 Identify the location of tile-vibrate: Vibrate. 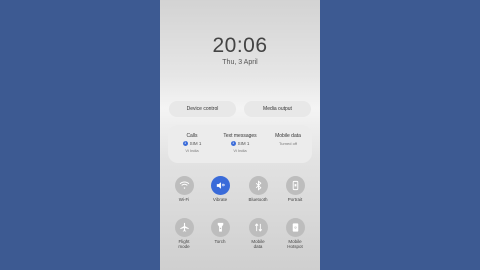
(220, 189).